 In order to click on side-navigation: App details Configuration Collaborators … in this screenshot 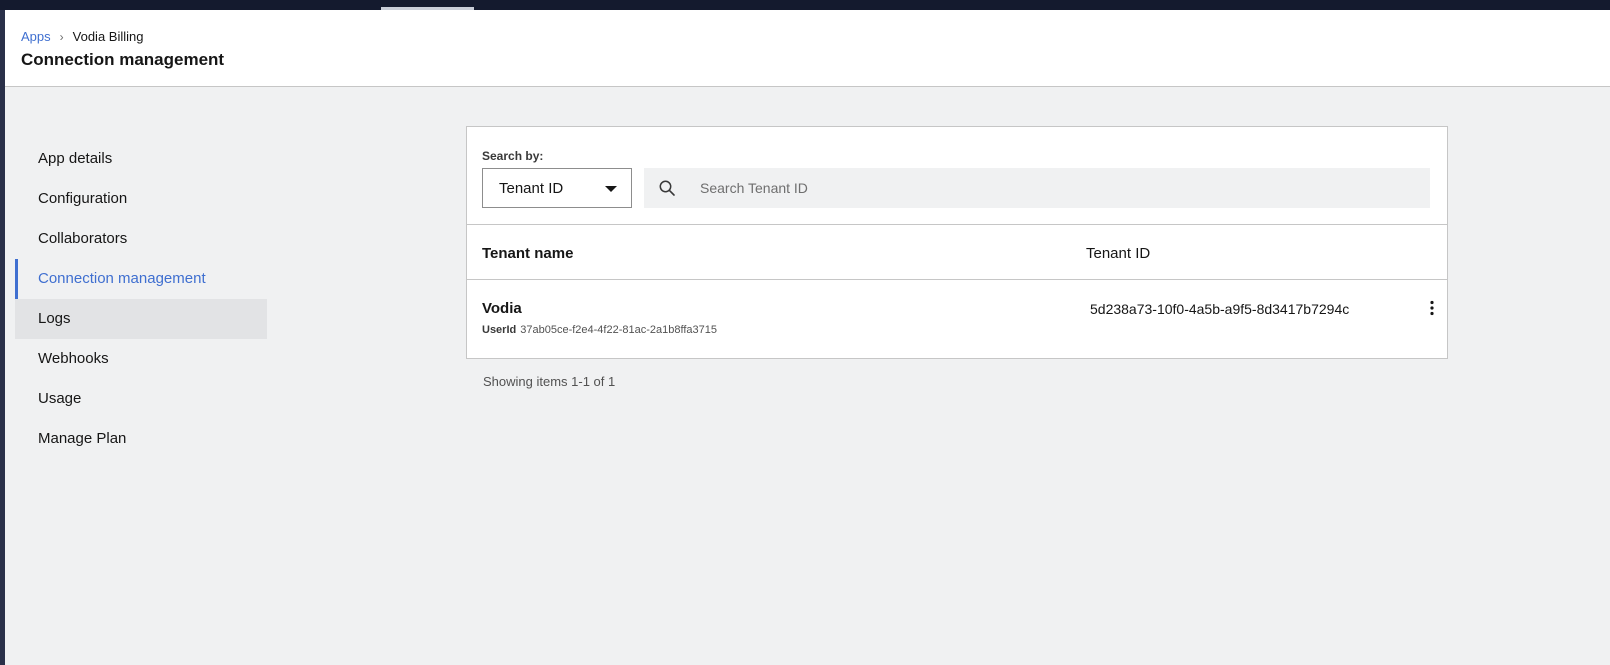, I will do `click(141, 299)`.